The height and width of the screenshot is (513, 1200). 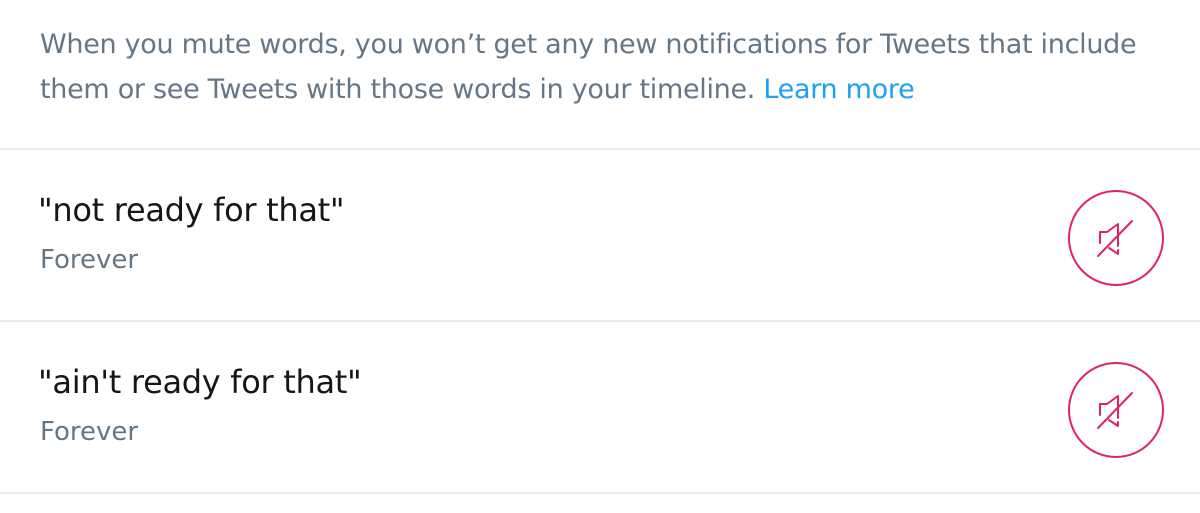 What do you see at coordinates (200, 382) in the screenshot?
I see `muted-word-phrase: "ain't ready for that"` at bounding box center [200, 382].